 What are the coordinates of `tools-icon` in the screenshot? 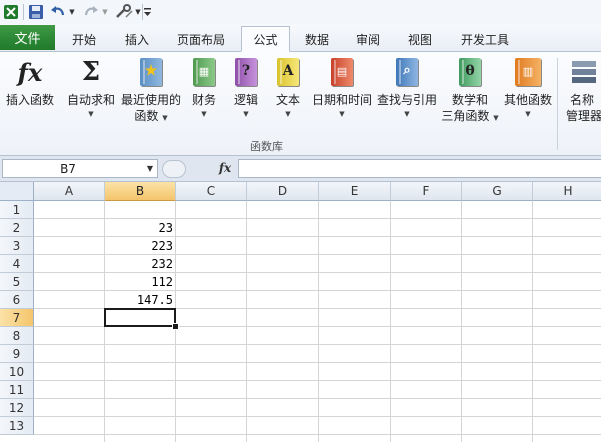 It's located at (124, 12).